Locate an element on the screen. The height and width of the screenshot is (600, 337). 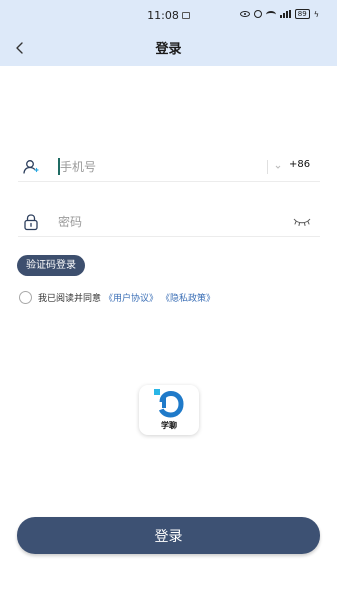
user-agreement-link: 《用户协议》 is located at coordinates (131, 297).